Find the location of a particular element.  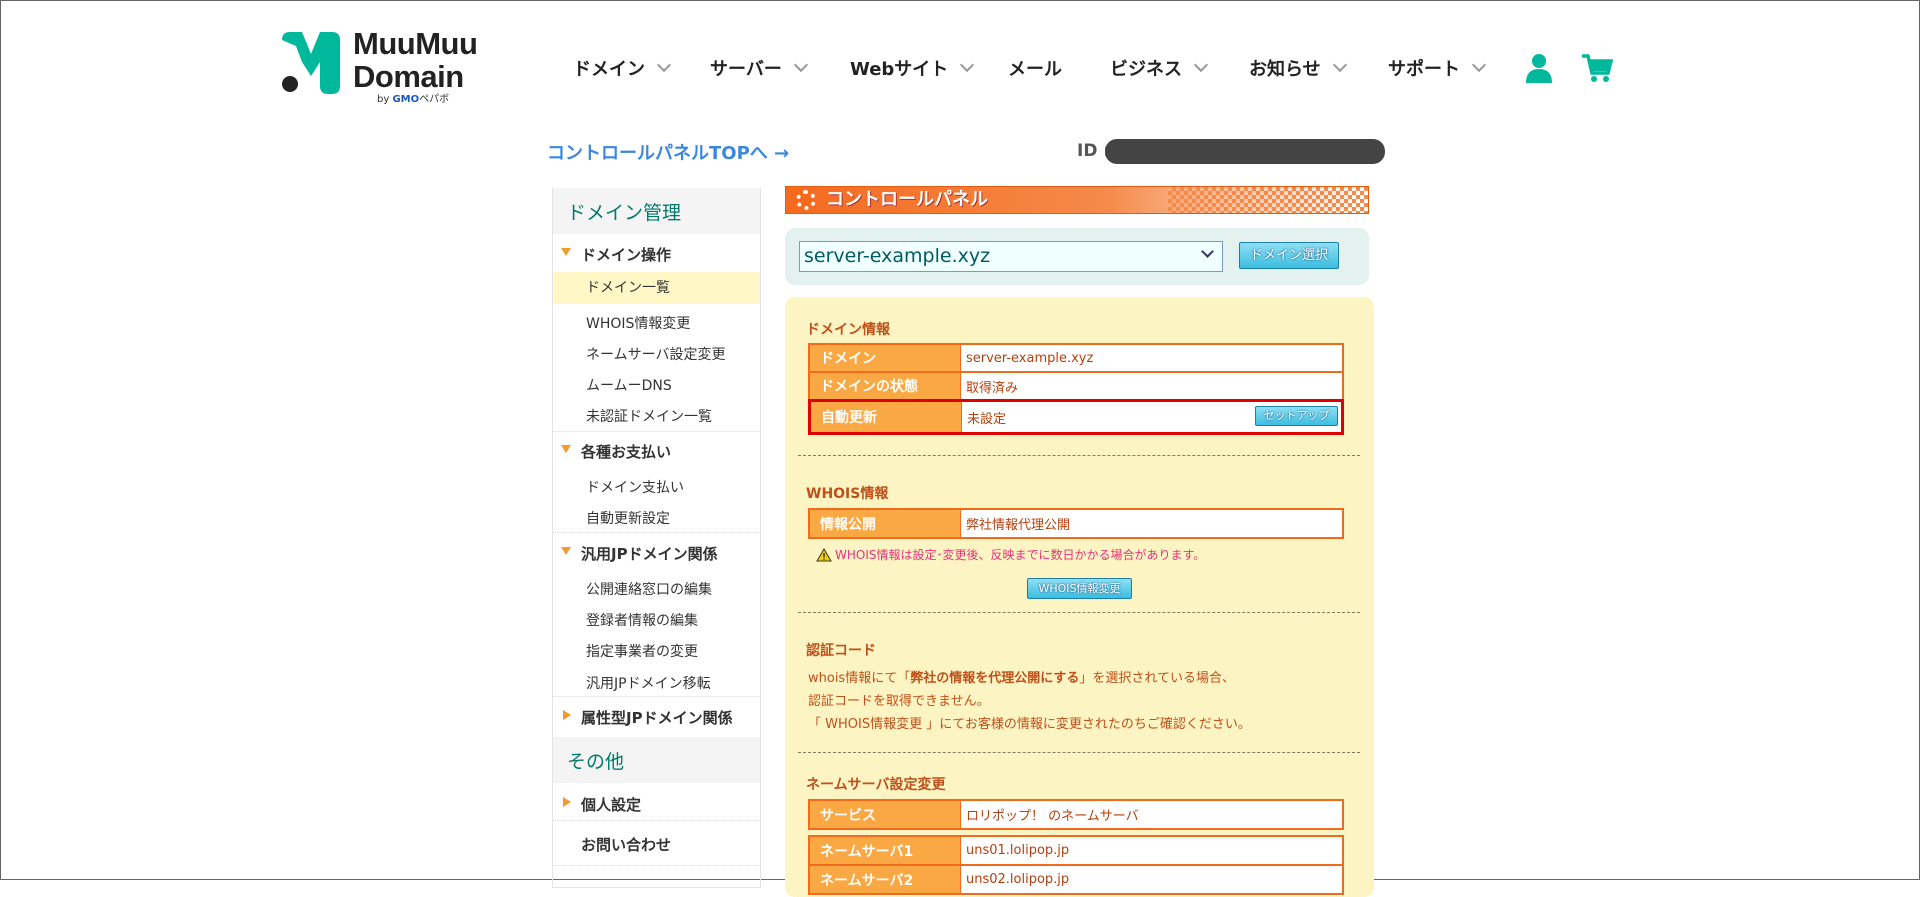

whois-table: 情報公開 弊社情報代理公開 is located at coordinates (1076, 523).